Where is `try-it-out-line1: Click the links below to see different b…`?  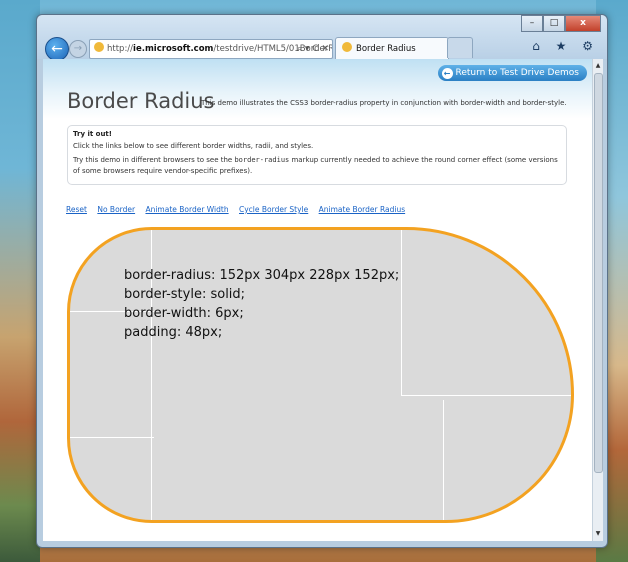 try-it-out-line1: Click the links below to see different b… is located at coordinates (193, 146).